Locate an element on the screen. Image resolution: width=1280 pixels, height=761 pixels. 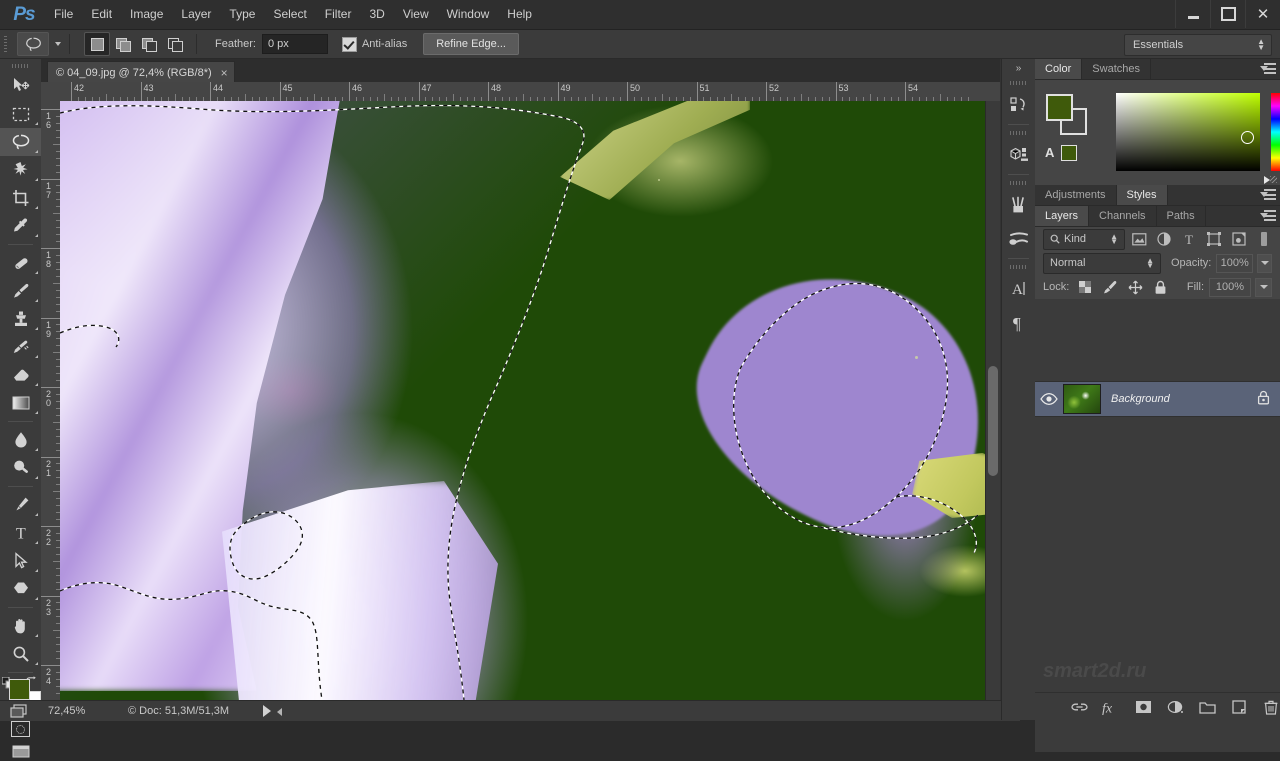
lock-image-pixels-icon is located at coordinates (1110, 287).